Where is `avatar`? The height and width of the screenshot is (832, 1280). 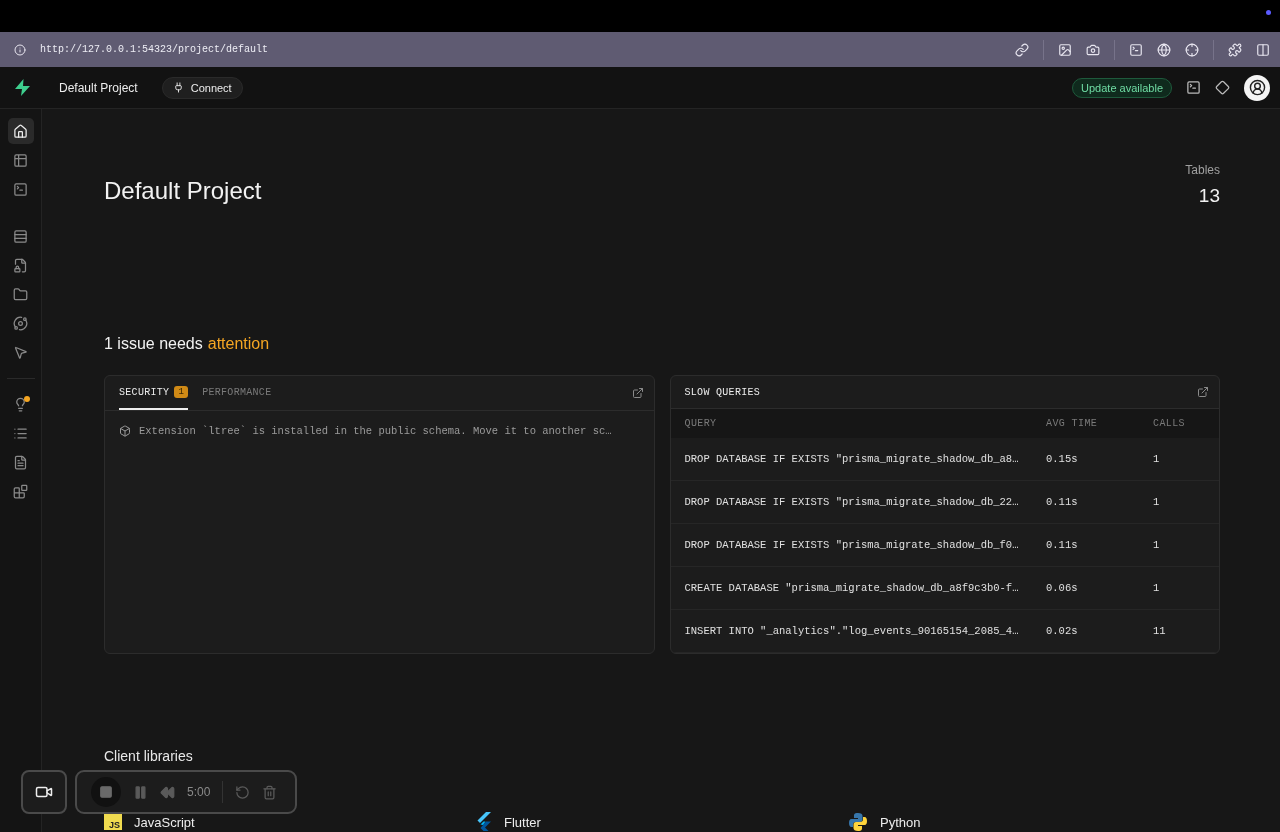 avatar is located at coordinates (1257, 87).